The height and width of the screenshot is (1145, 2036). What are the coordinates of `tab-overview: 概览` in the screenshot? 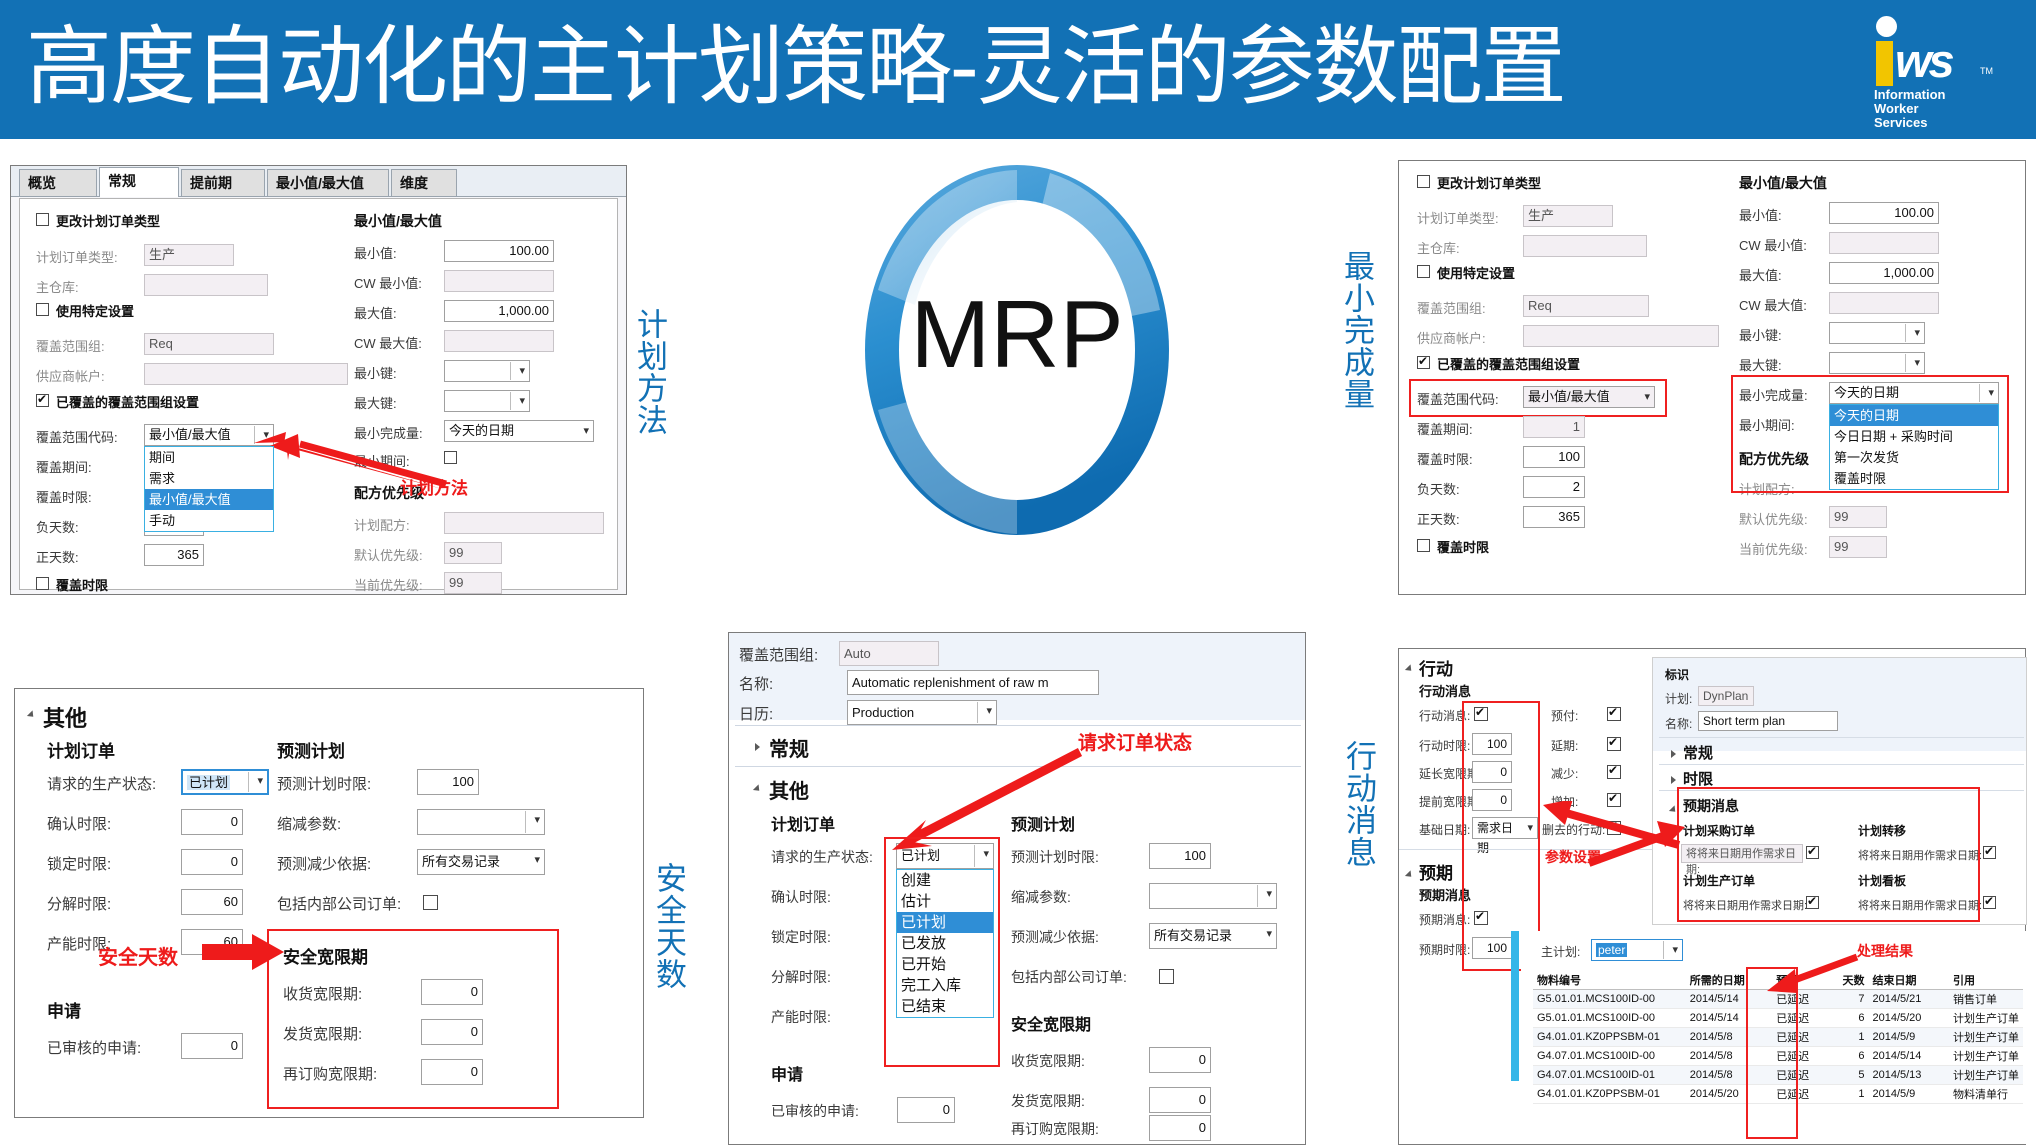 It's located at (58, 182).